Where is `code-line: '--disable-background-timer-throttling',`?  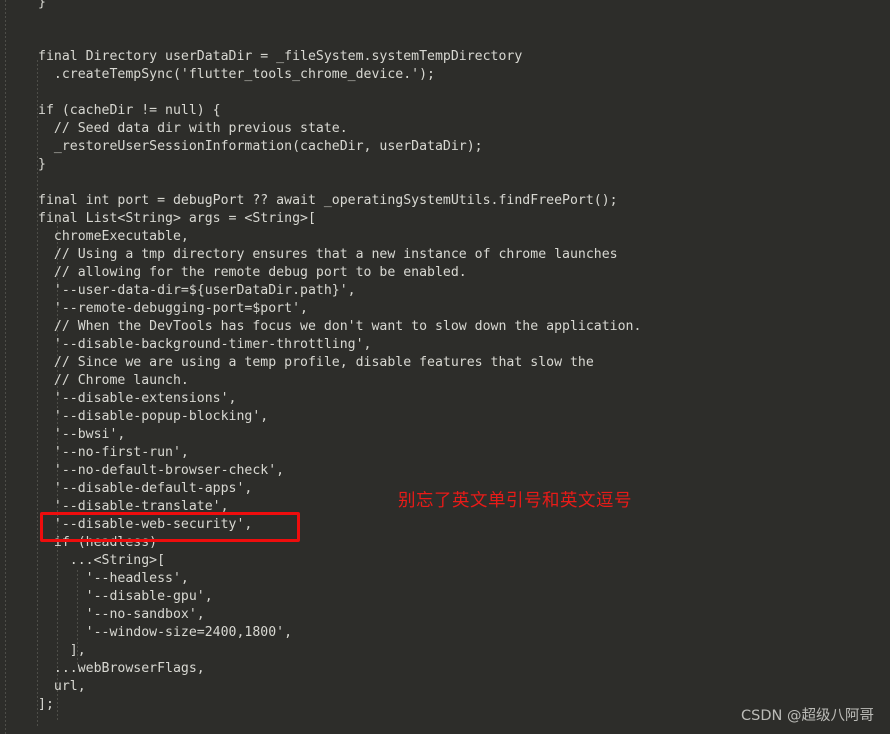
code-line: '--disable-background-timer-throttling', is located at coordinates (445, 345).